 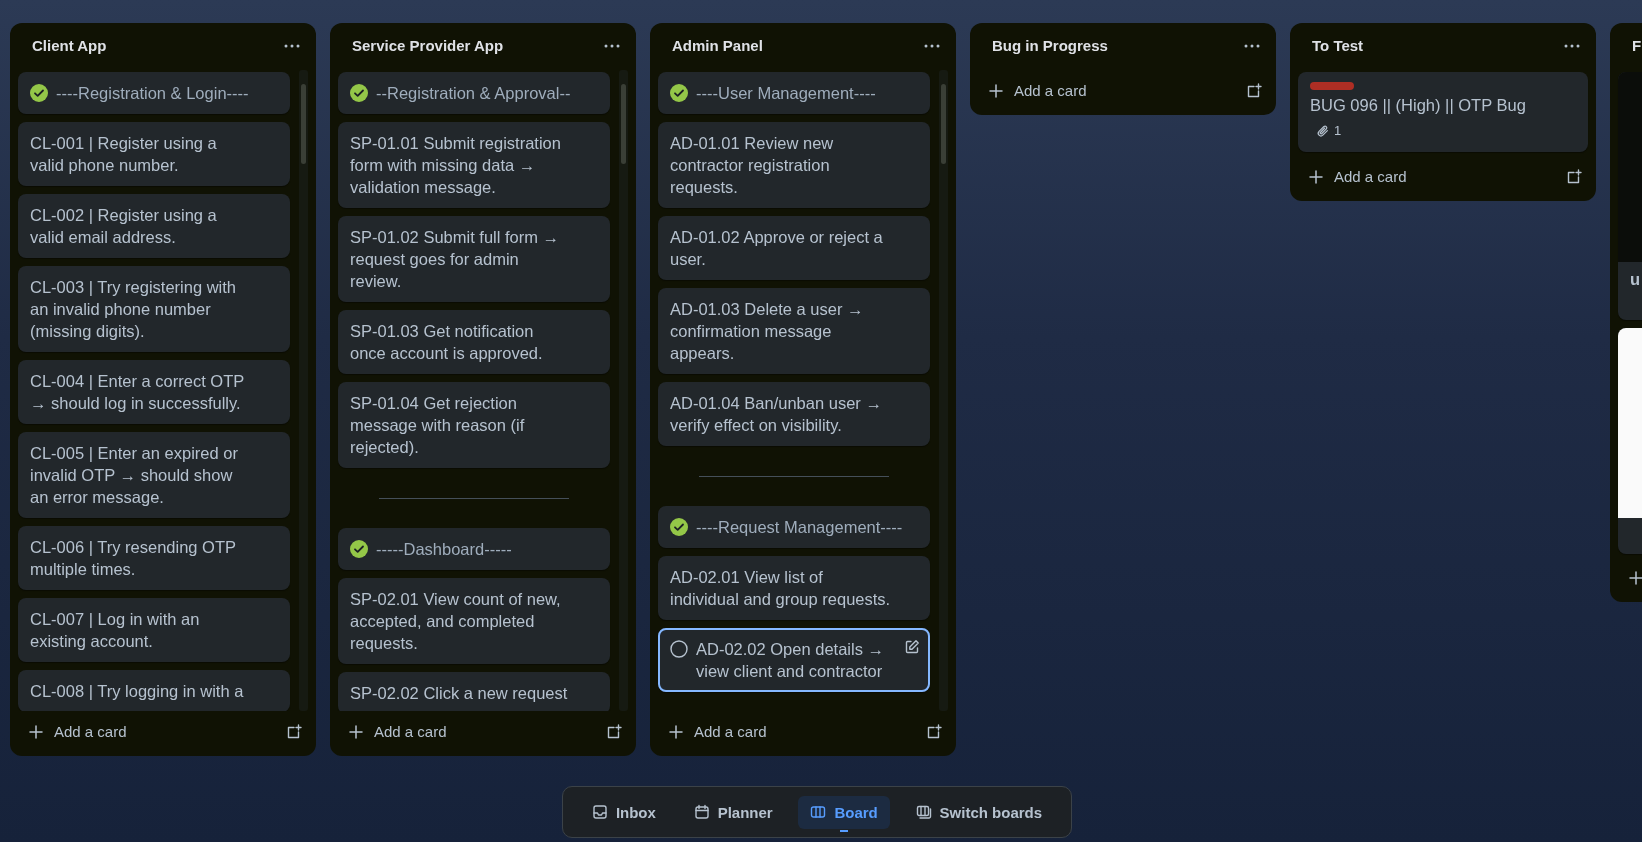 What do you see at coordinates (794, 165) in the screenshot?
I see `task-card: AD-01.01 Review new contractor registration requests.` at bounding box center [794, 165].